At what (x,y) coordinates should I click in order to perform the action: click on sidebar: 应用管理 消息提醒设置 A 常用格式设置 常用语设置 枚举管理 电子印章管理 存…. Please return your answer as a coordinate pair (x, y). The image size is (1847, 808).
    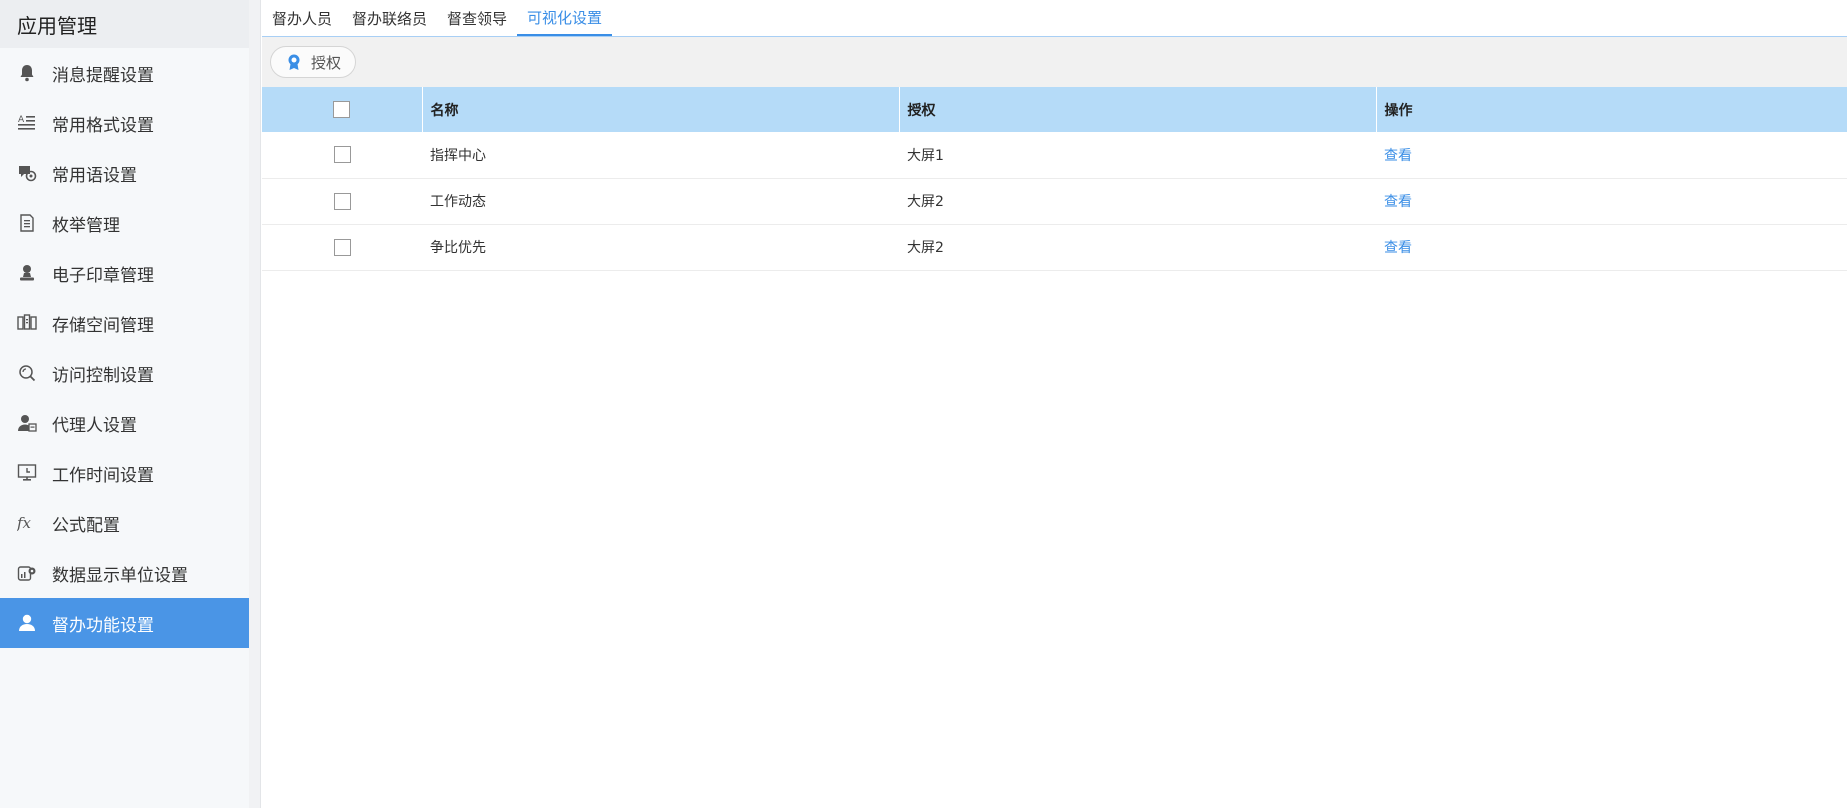
    Looking at the image, I should click on (124, 404).